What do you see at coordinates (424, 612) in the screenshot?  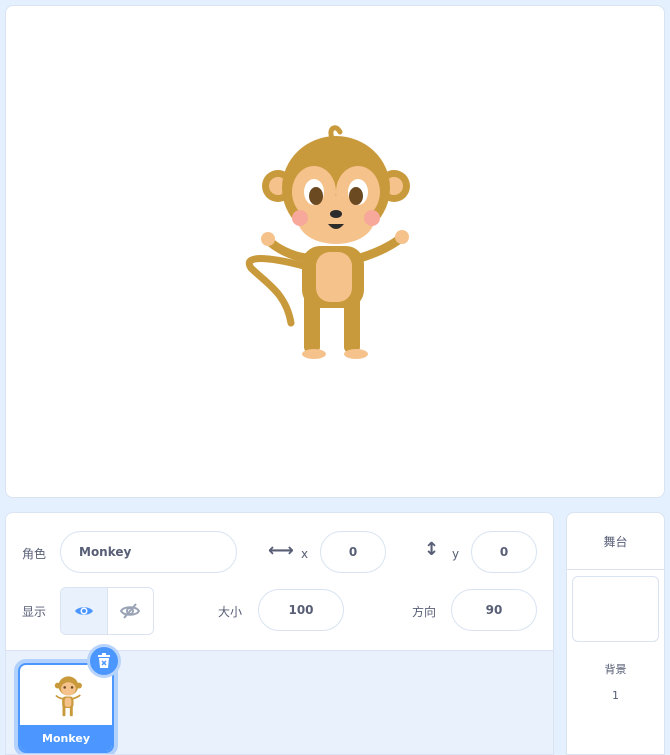 I see `direction-label: 方向` at bounding box center [424, 612].